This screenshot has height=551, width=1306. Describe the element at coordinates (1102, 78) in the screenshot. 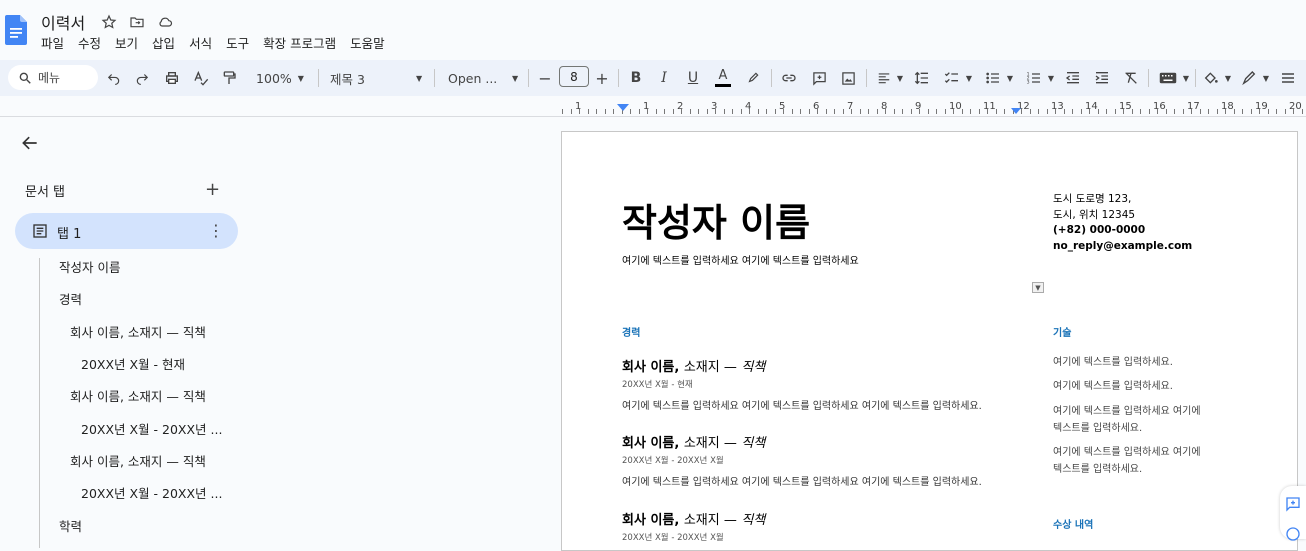

I see `increase-indent-icon` at that location.